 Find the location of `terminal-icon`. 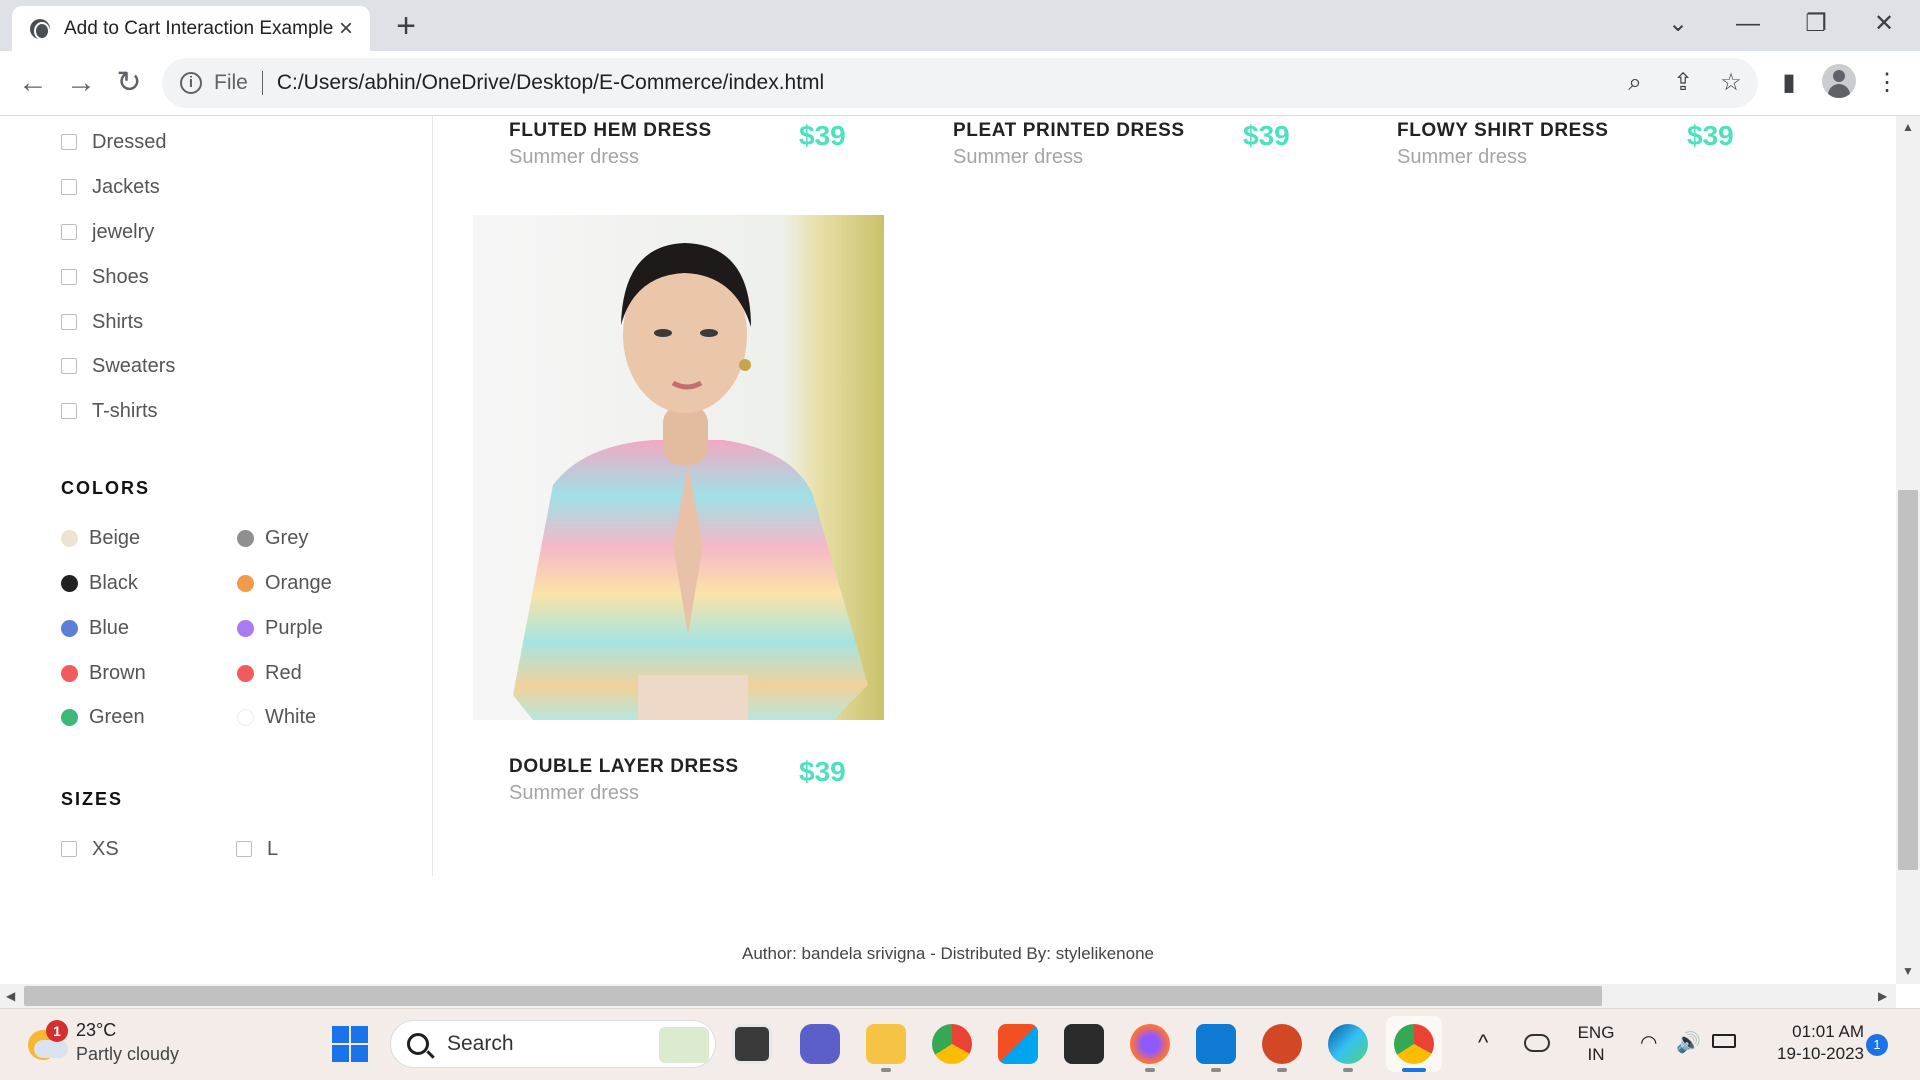

terminal-icon is located at coordinates (1084, 1044).